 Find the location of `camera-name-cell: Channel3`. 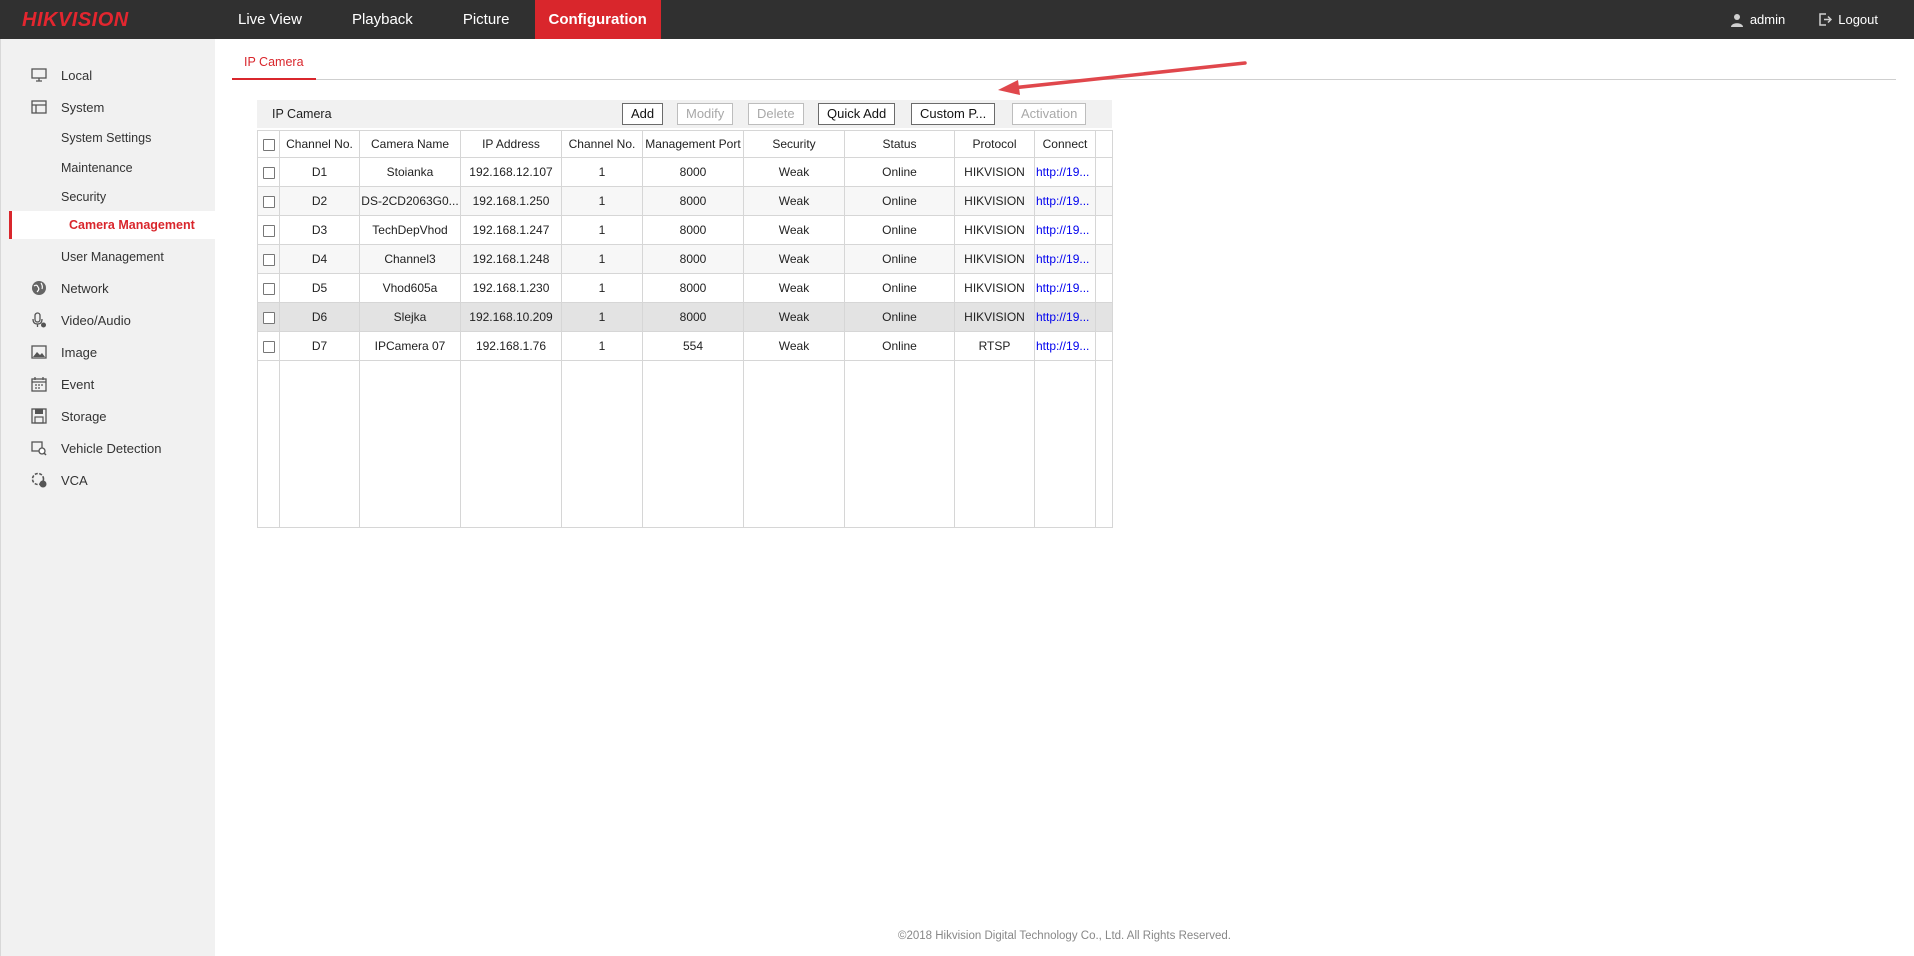

camera-name-cell: Channel3 is located at coordinates (410, 259).